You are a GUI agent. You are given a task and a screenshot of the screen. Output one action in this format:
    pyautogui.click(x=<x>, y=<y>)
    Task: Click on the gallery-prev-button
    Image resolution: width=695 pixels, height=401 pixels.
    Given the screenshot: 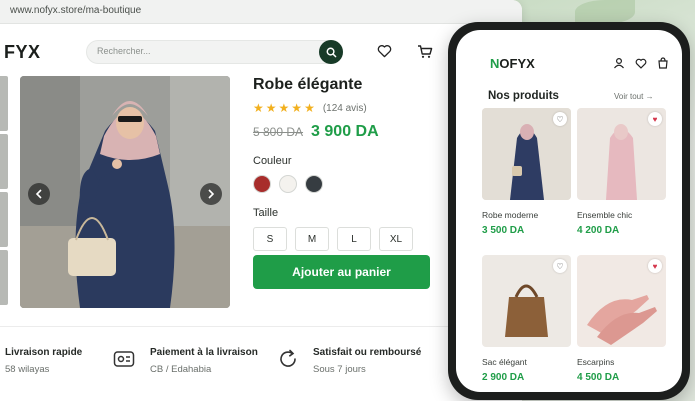 What is the action you would take?
    pyautogui.click(x=39, y=194)
    